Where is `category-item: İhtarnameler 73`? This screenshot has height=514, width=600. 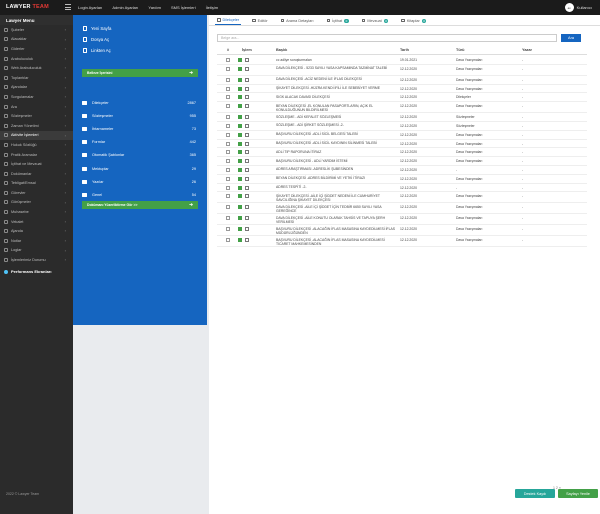 category-item: İhtarnameler 73 is located at coordinates (140, 128).